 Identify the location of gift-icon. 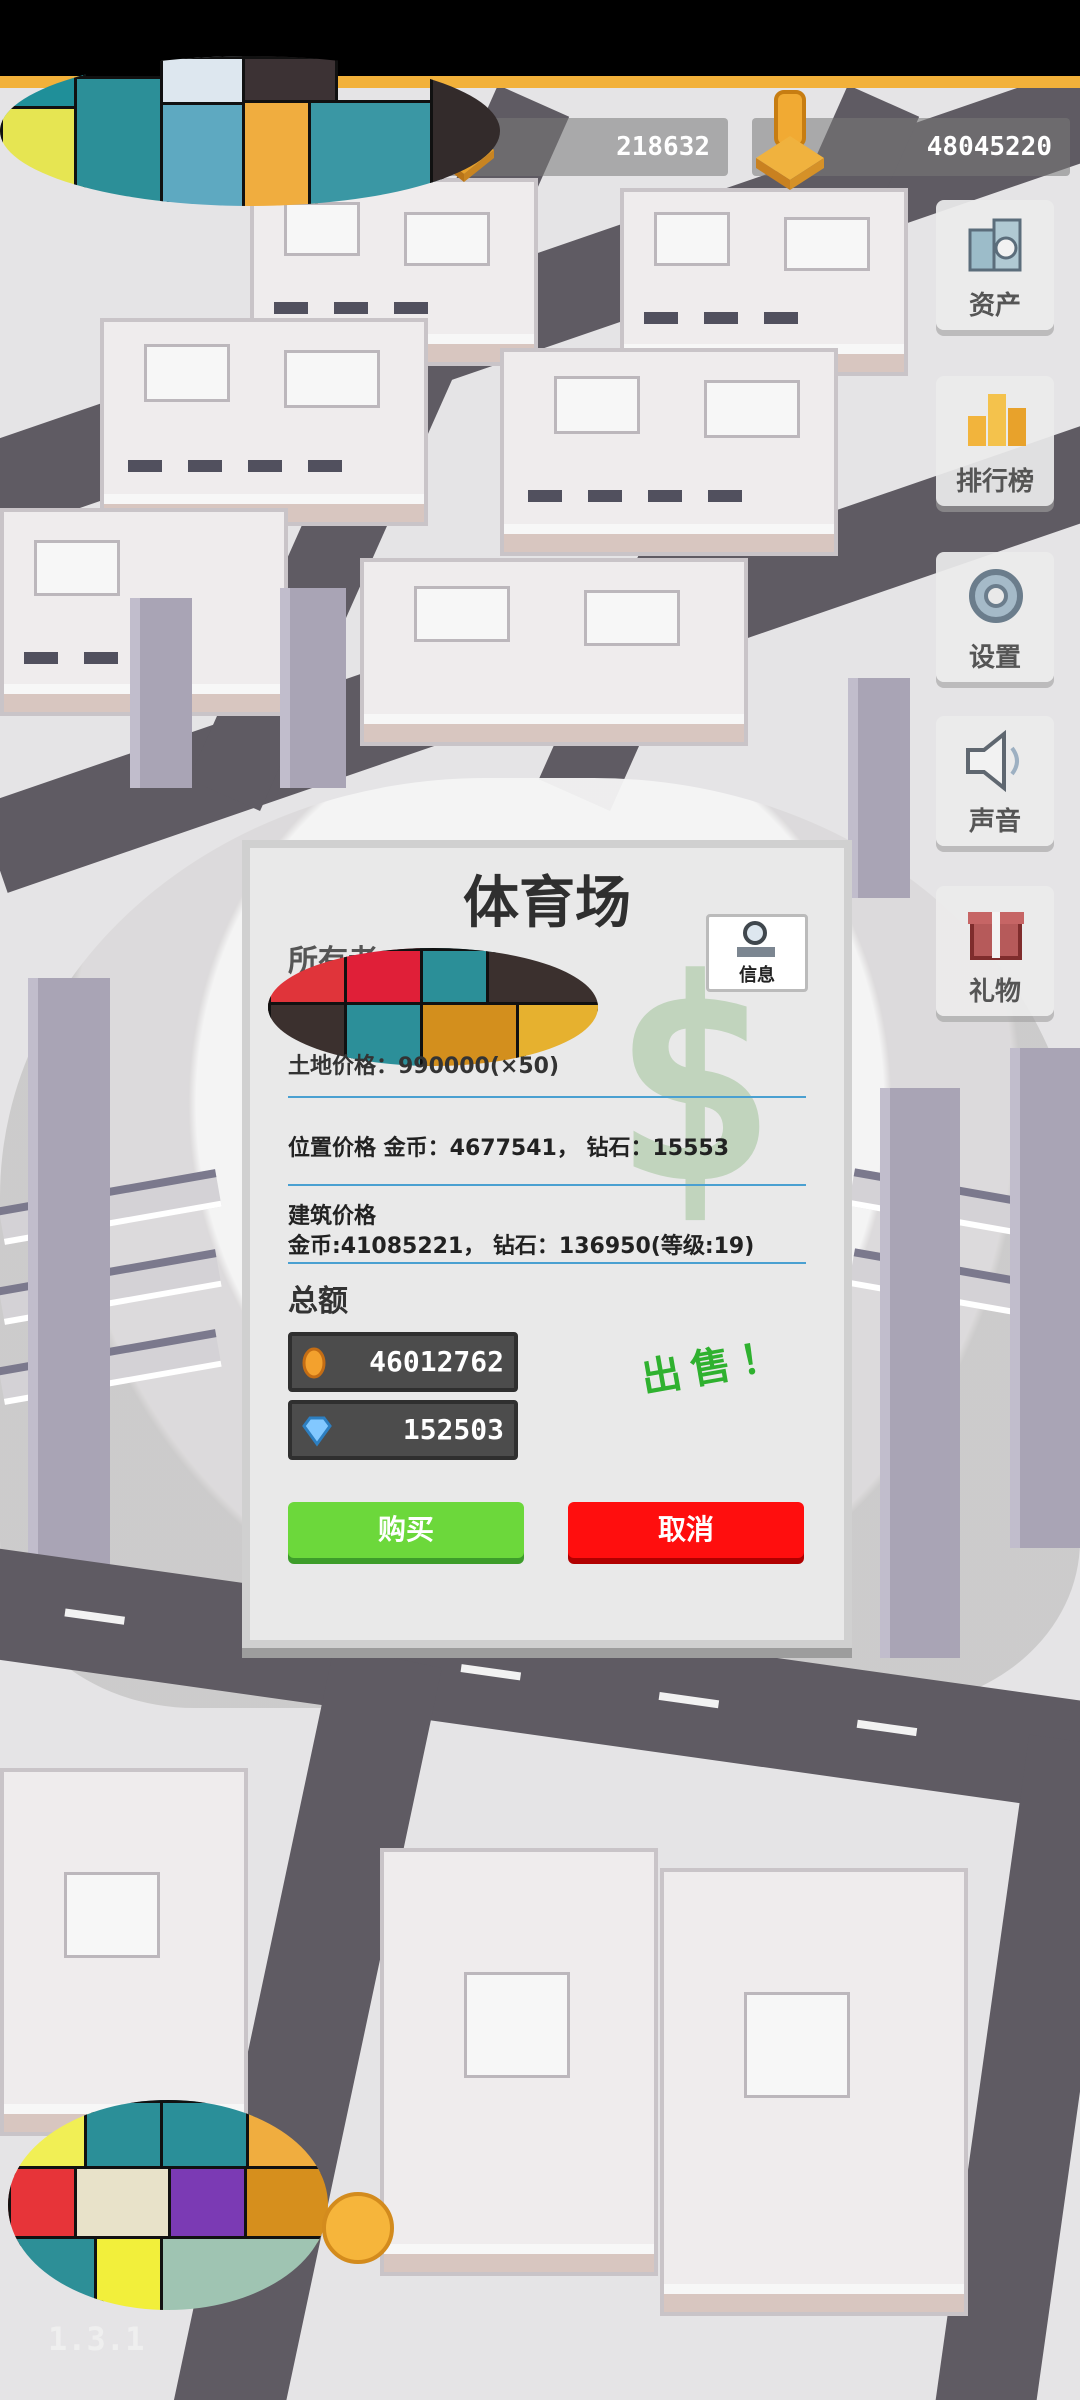
(996, 936).